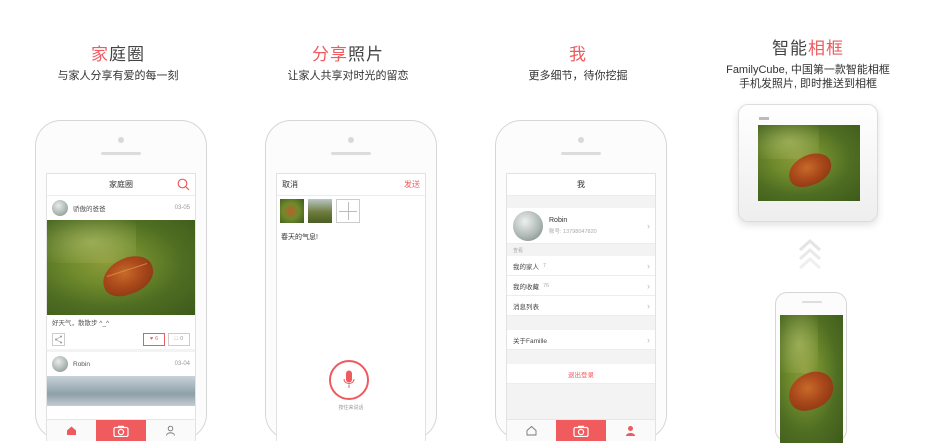 The width and height of the screenshot is (932, 447). Describe the element at coordinates (183, 185) in the screenshot. I see `search-icon` at that location.